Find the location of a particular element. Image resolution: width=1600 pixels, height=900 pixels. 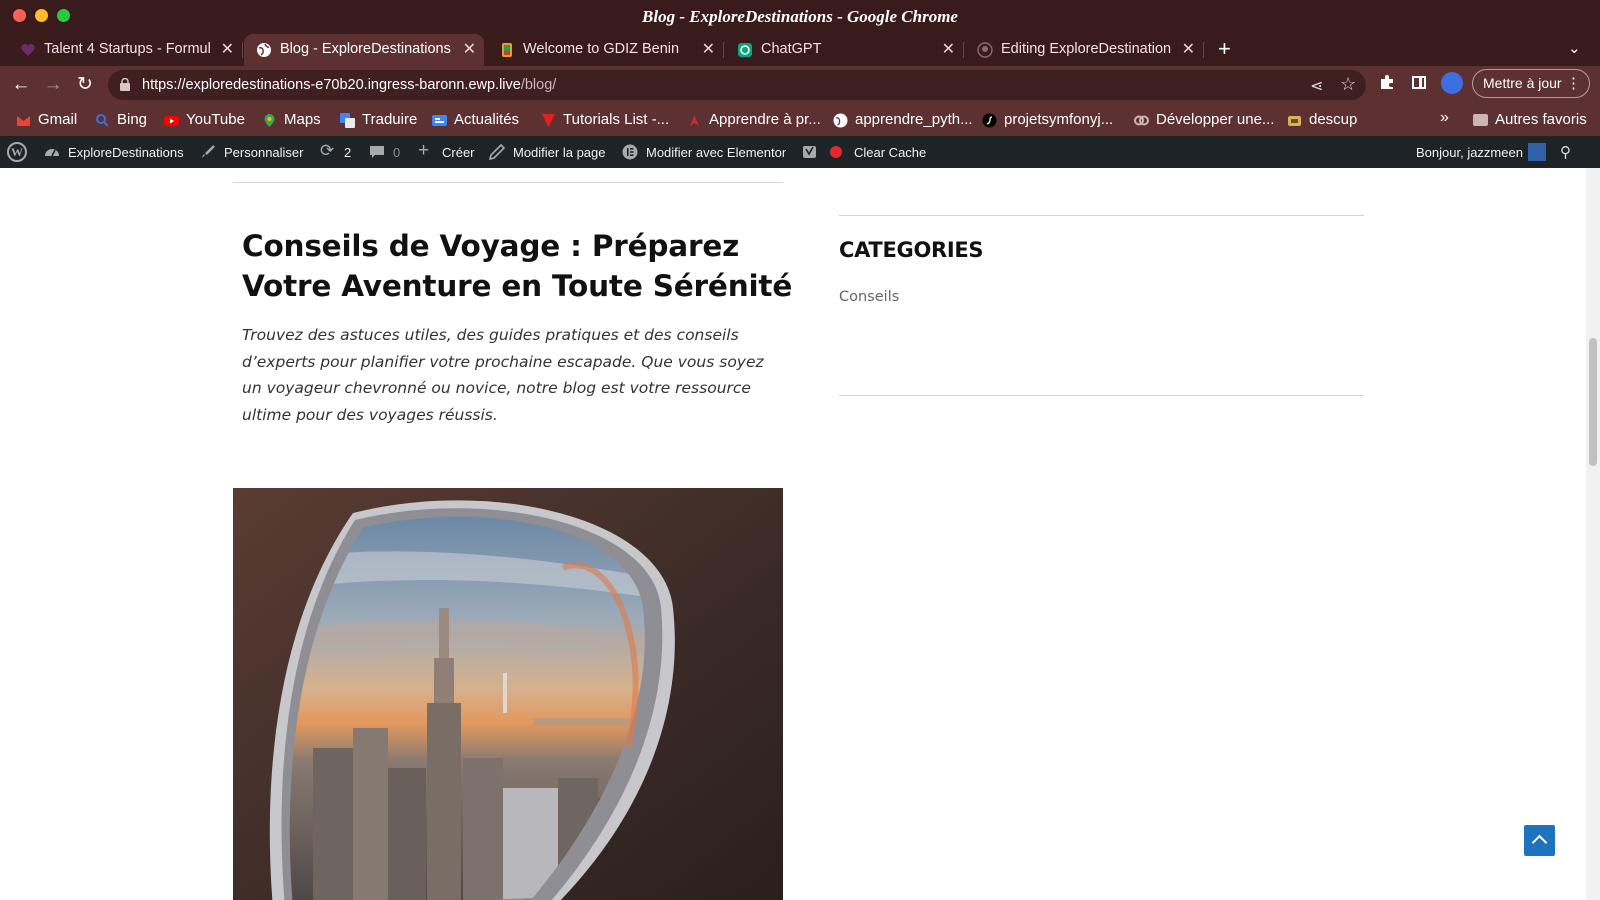

tab-label: Talent 4 Startups - Formul is located at coordinates (127, 49).